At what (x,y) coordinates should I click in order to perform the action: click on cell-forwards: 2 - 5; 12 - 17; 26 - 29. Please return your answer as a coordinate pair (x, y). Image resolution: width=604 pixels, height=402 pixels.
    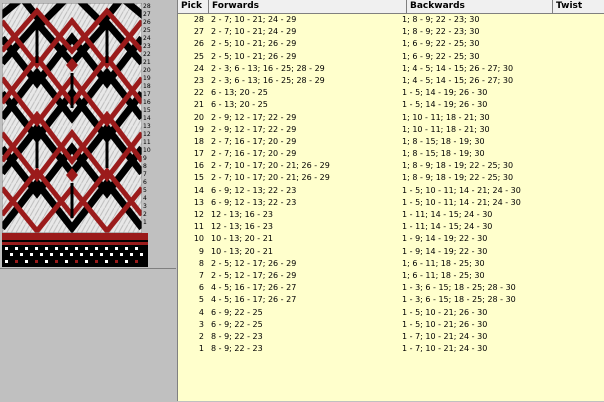
    Looking at the image, I should click on (254, 263).